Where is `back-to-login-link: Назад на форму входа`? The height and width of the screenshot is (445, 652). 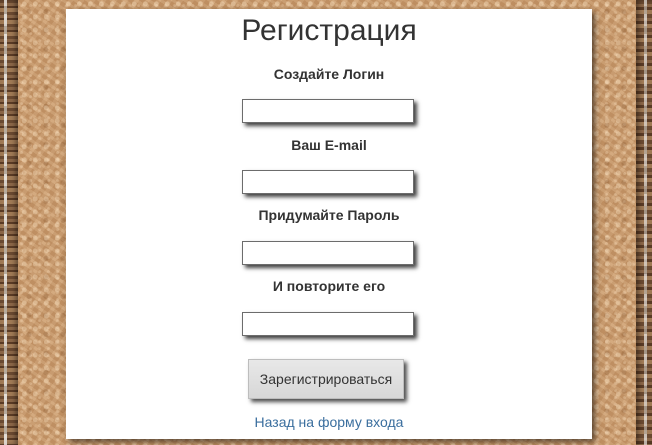 back-to-login-link: Назад на форму входа is located at coordinates (329, 422).